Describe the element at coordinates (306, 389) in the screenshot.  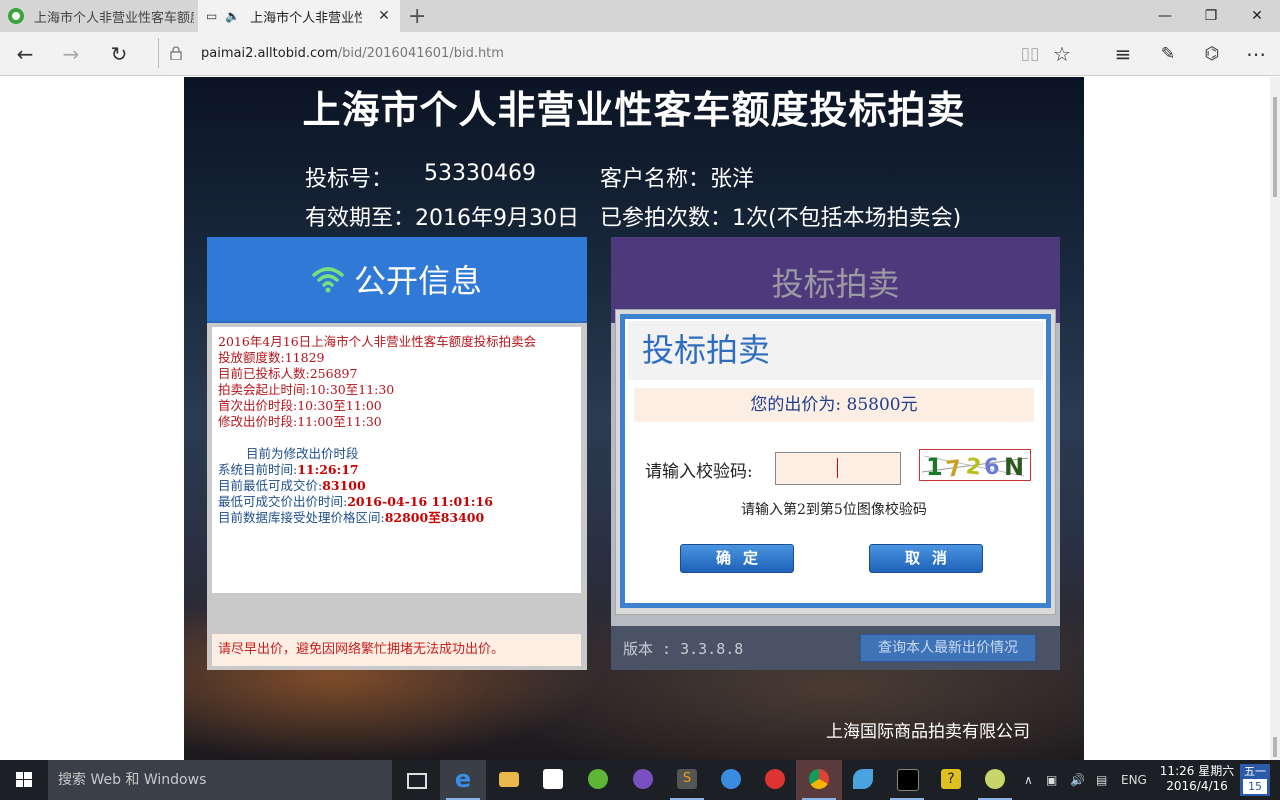
I see `info-line: 拍卖会起止时间:10:30至11:30` at that location.